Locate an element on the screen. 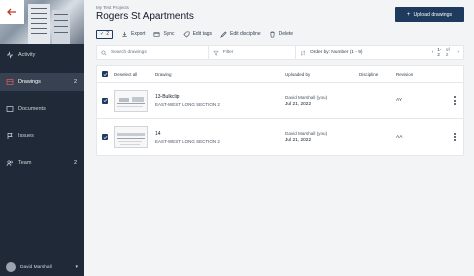 This screenshot has height=276, width=474. drawing-name: 14 EAST-WEST LONG SECTION 2 is located at coordinates (187, 137).